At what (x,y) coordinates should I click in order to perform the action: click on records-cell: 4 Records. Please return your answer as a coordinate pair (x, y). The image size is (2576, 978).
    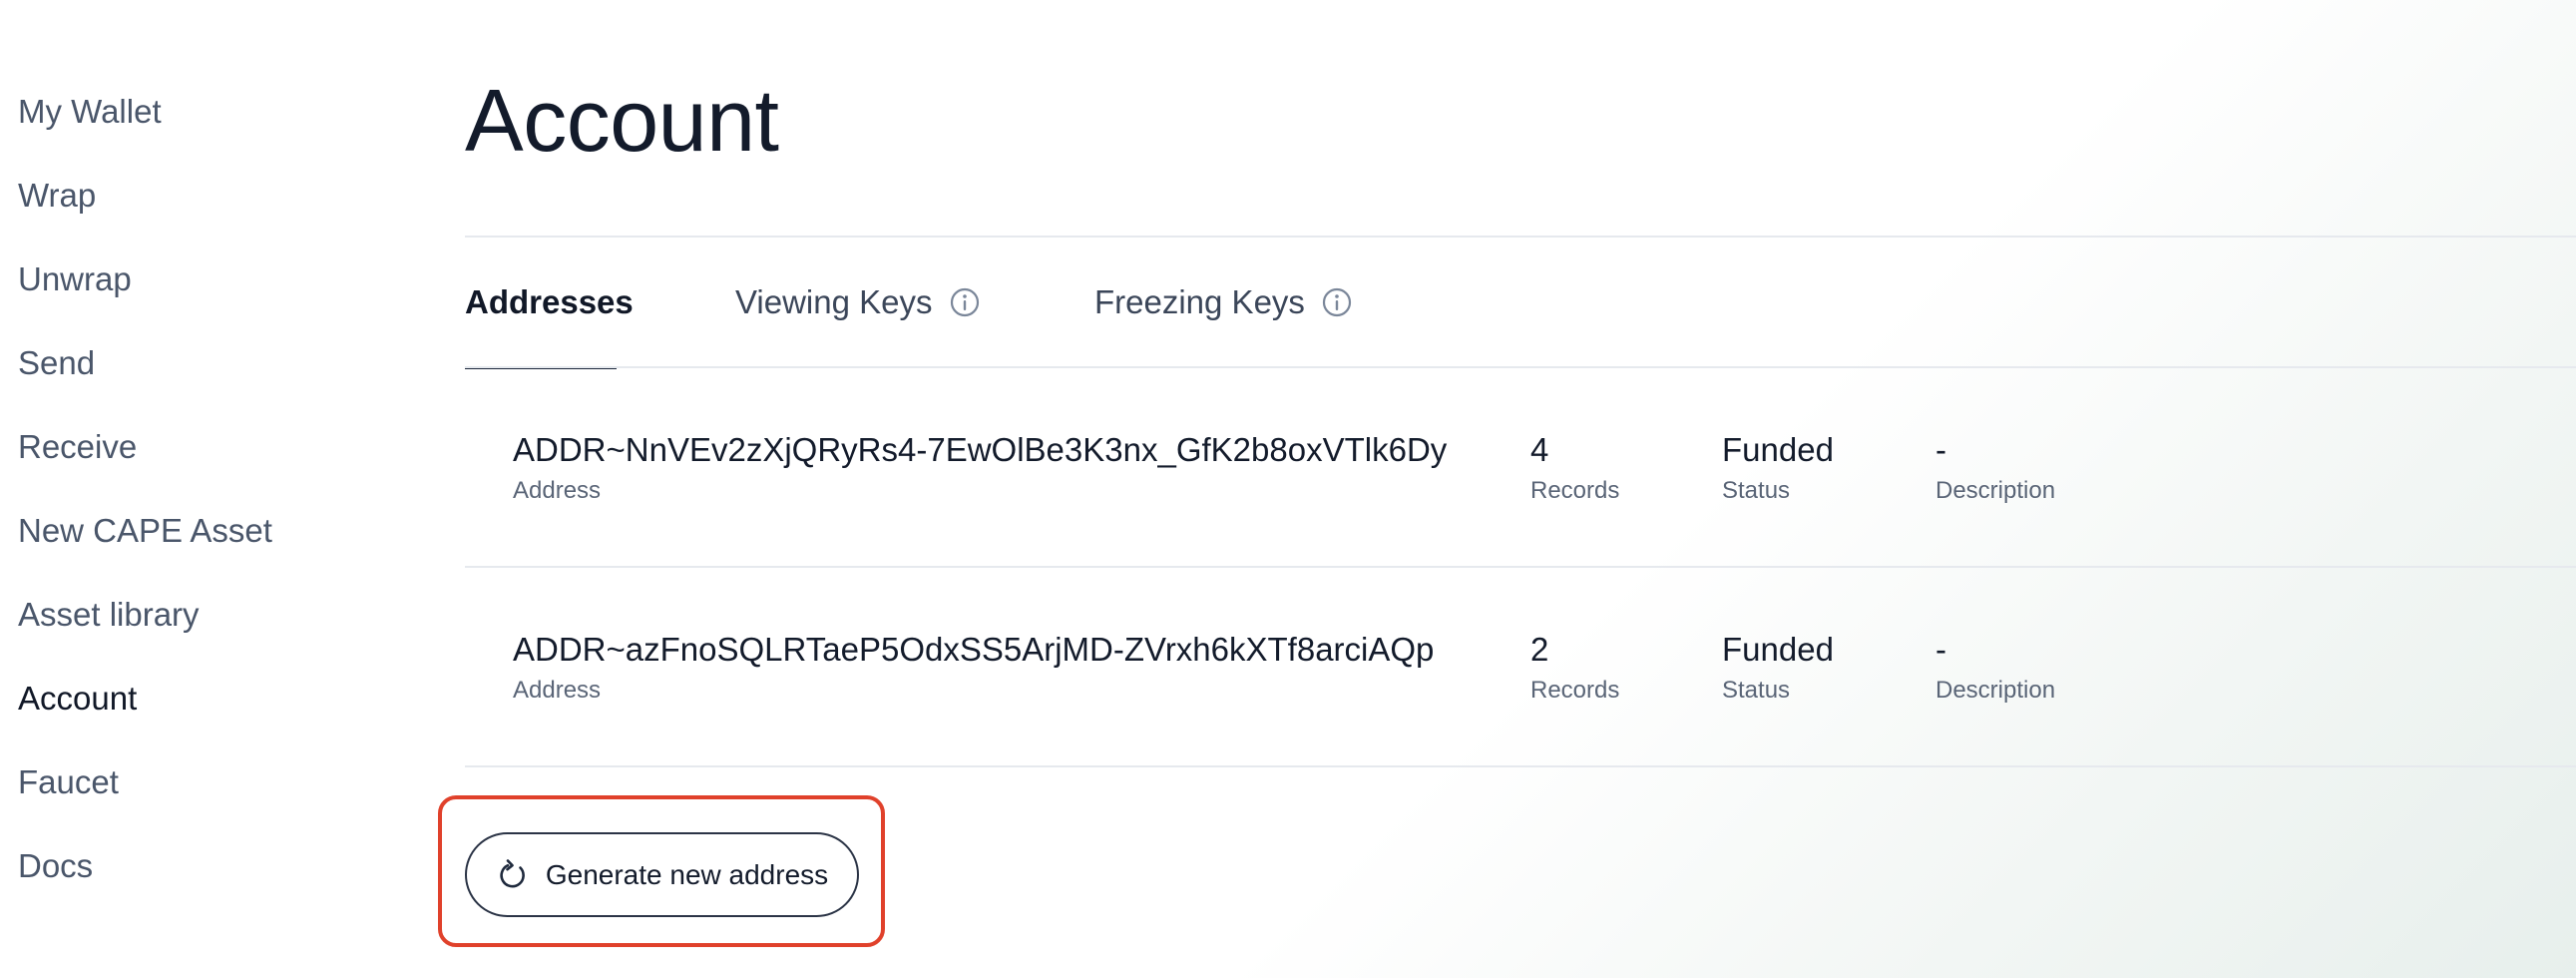
    Looking at the image, I should click on (1574, 469).